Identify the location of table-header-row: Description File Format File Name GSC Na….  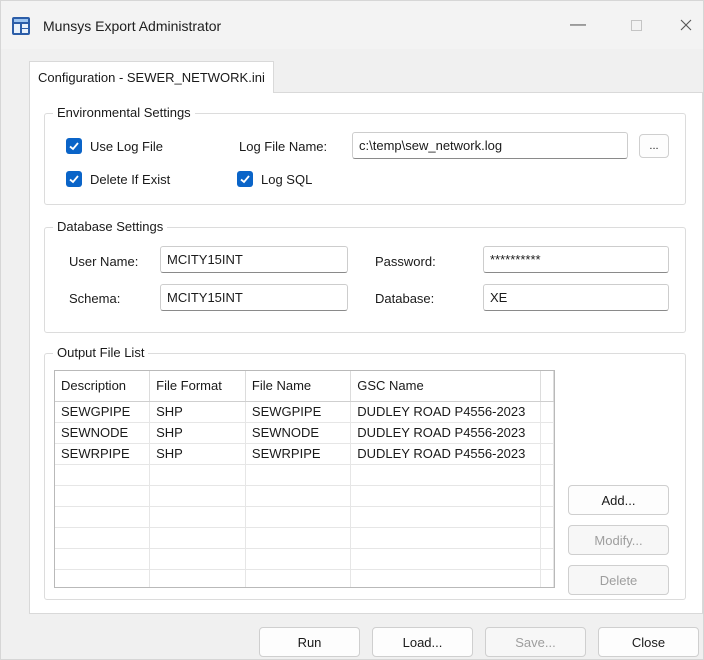
(304, 386).